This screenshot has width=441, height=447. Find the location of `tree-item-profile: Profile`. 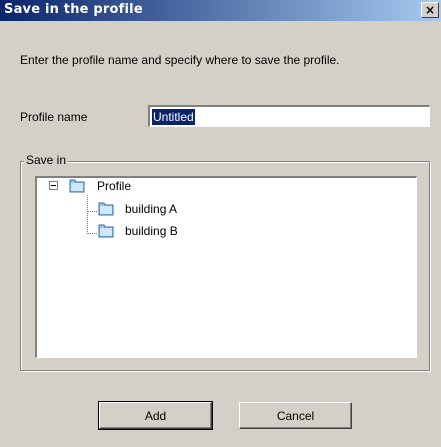

tree-item-profile: Profile is located at coordinates (114, 186).